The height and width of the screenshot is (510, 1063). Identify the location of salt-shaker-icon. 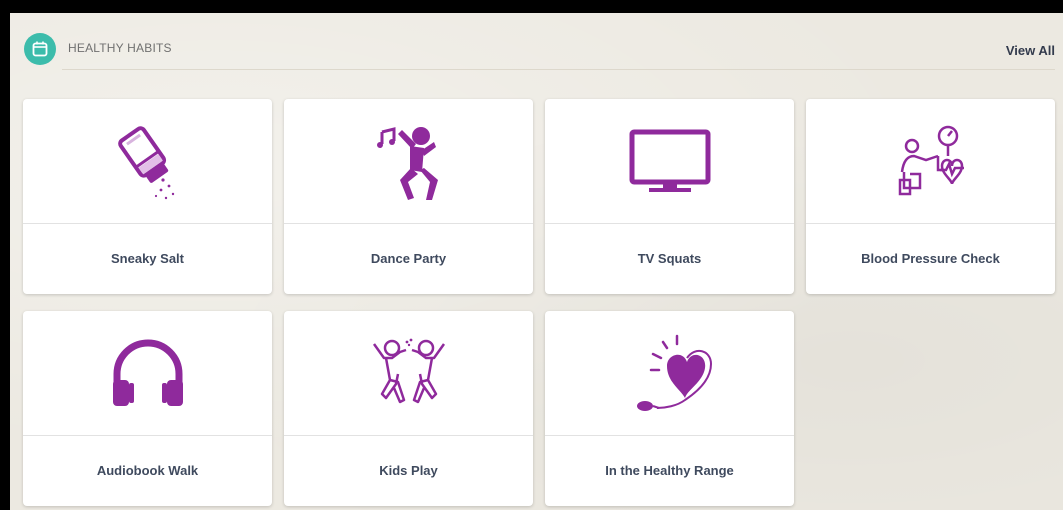
(145, 163).